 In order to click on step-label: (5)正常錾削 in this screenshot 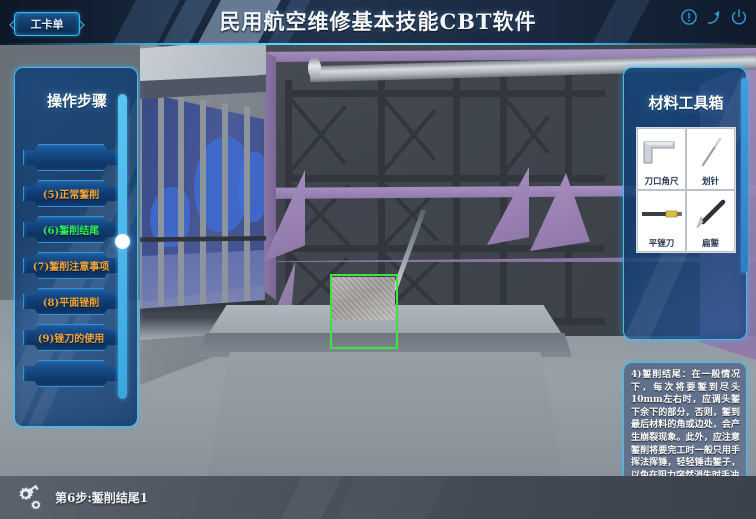, I will do `click(71, 195)`.